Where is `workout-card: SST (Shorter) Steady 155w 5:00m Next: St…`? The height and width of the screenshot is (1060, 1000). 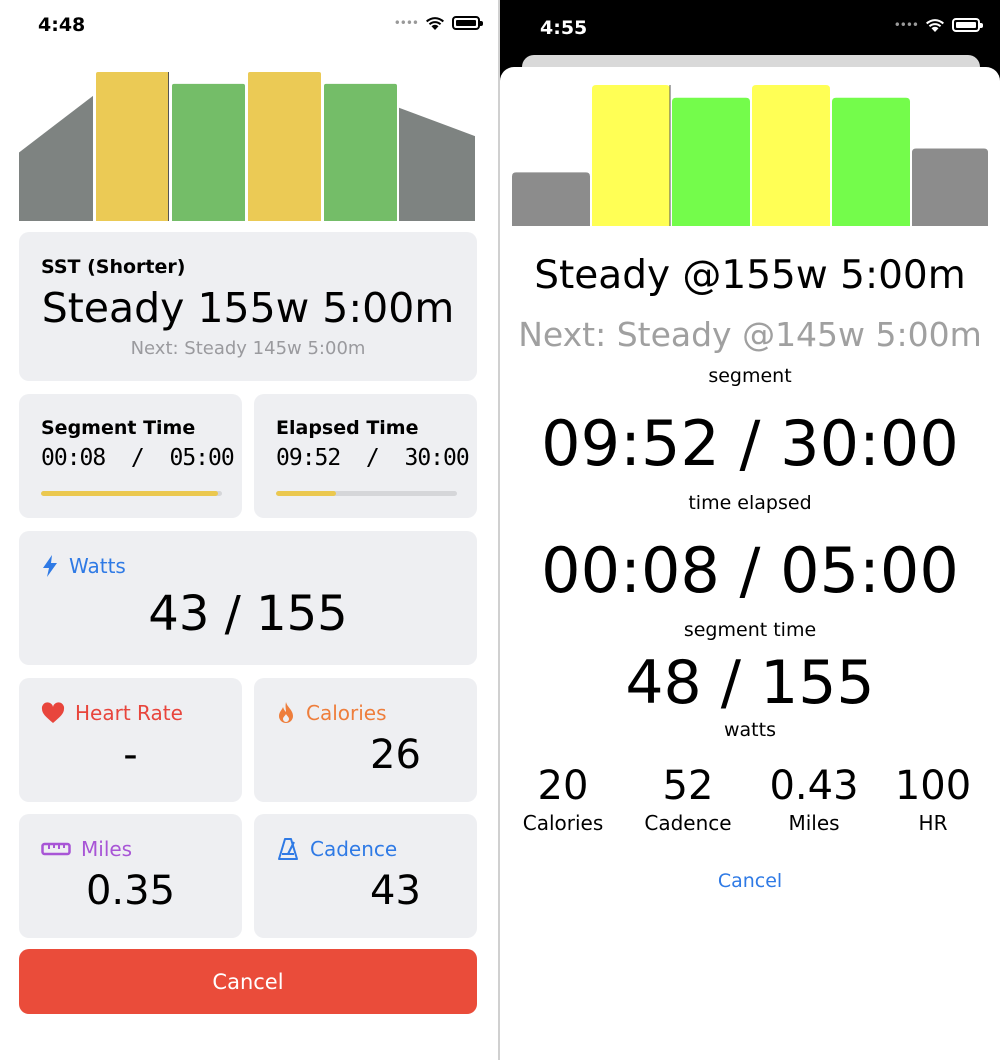
workout-card: SST (Shorter) Steady 155w 5:00m Next: St… is located at coordinates (248, 306).